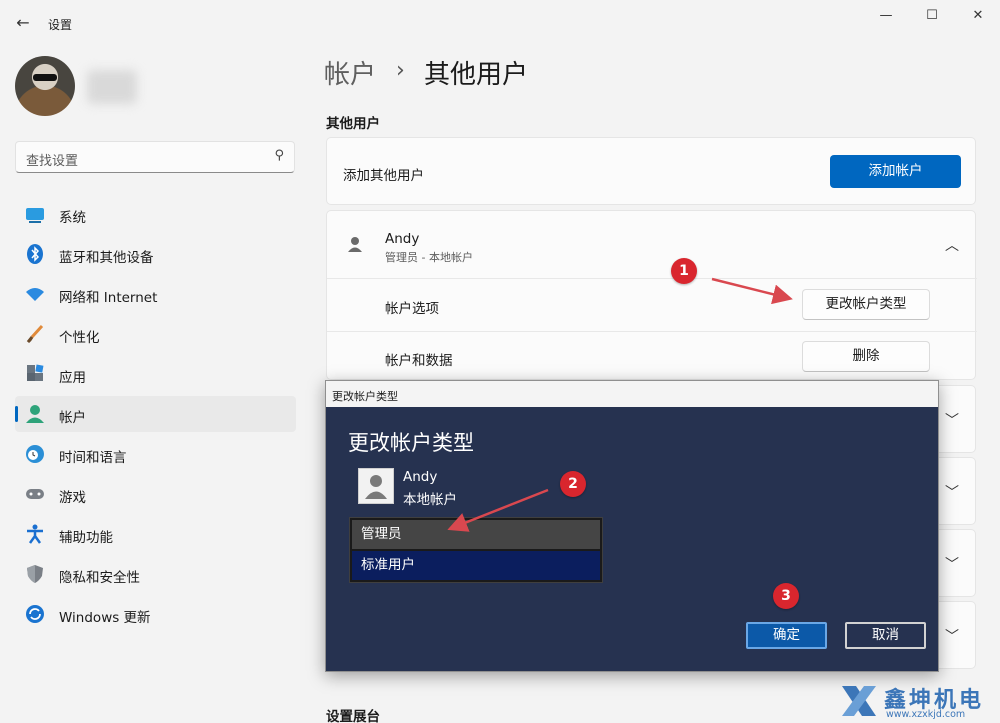 The image size is (1000, 723). I want to click on watermark-logo-icon, so click(859, 701).